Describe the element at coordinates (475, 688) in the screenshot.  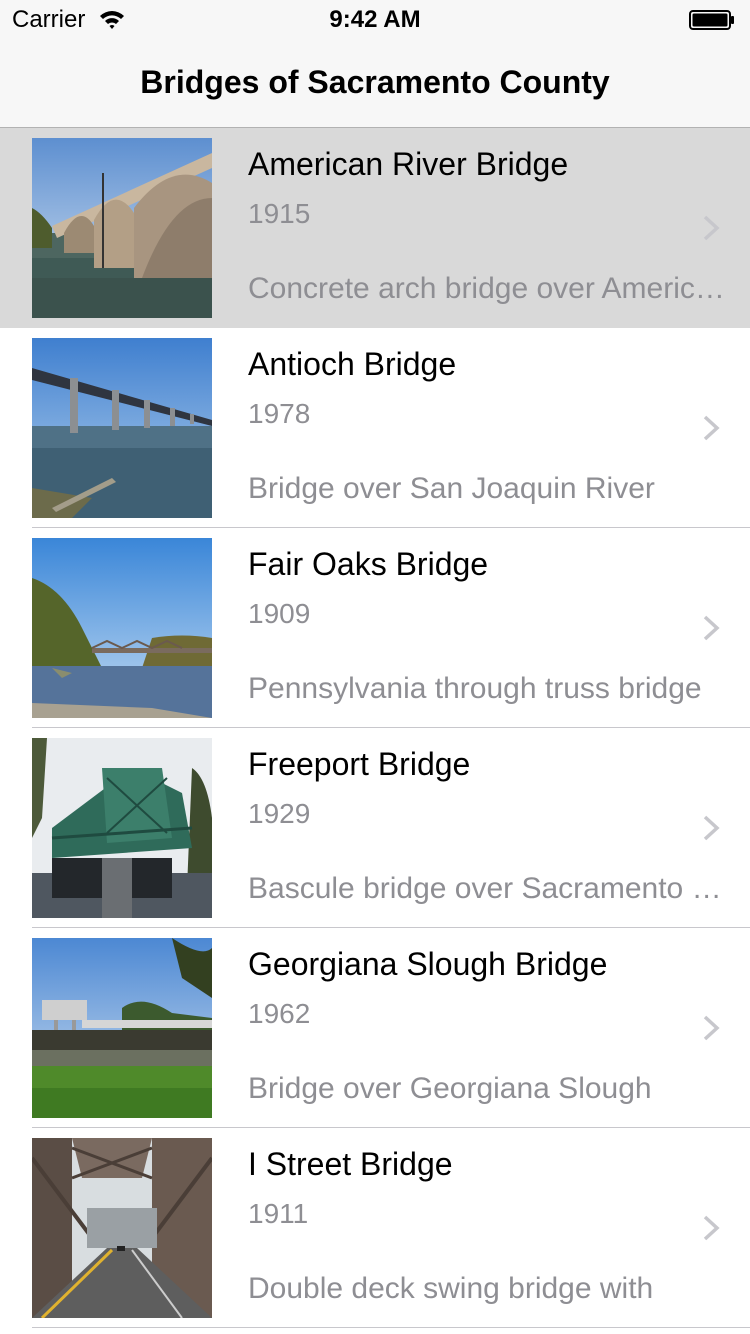
I see `bridge-description: Pennsylvania through truss bridge` at that location.